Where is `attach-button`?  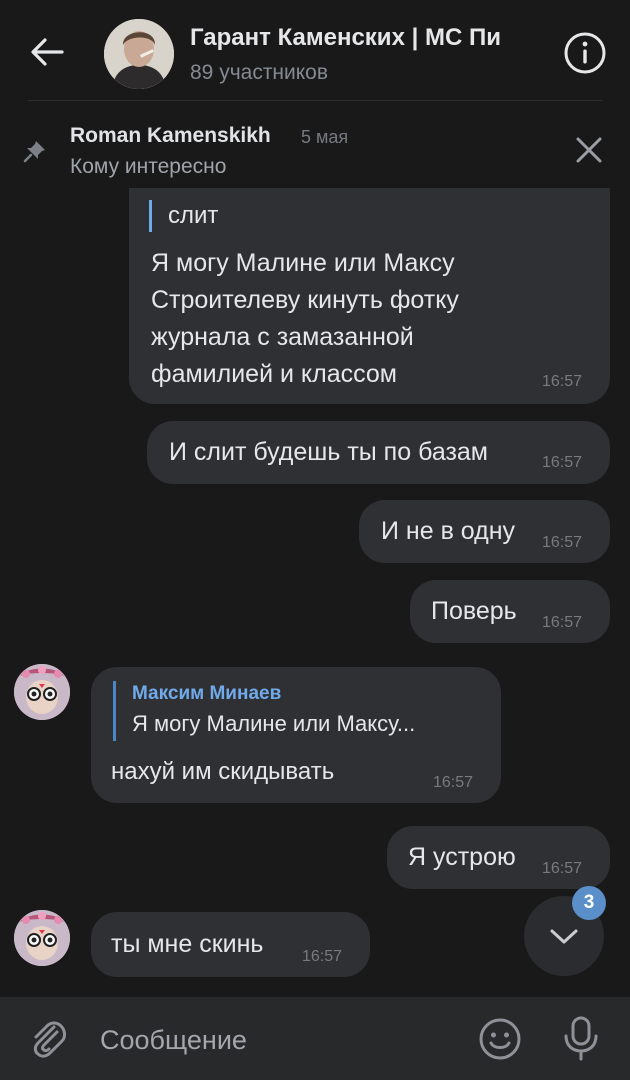 attach-button is located at coordinates (48, 1039).